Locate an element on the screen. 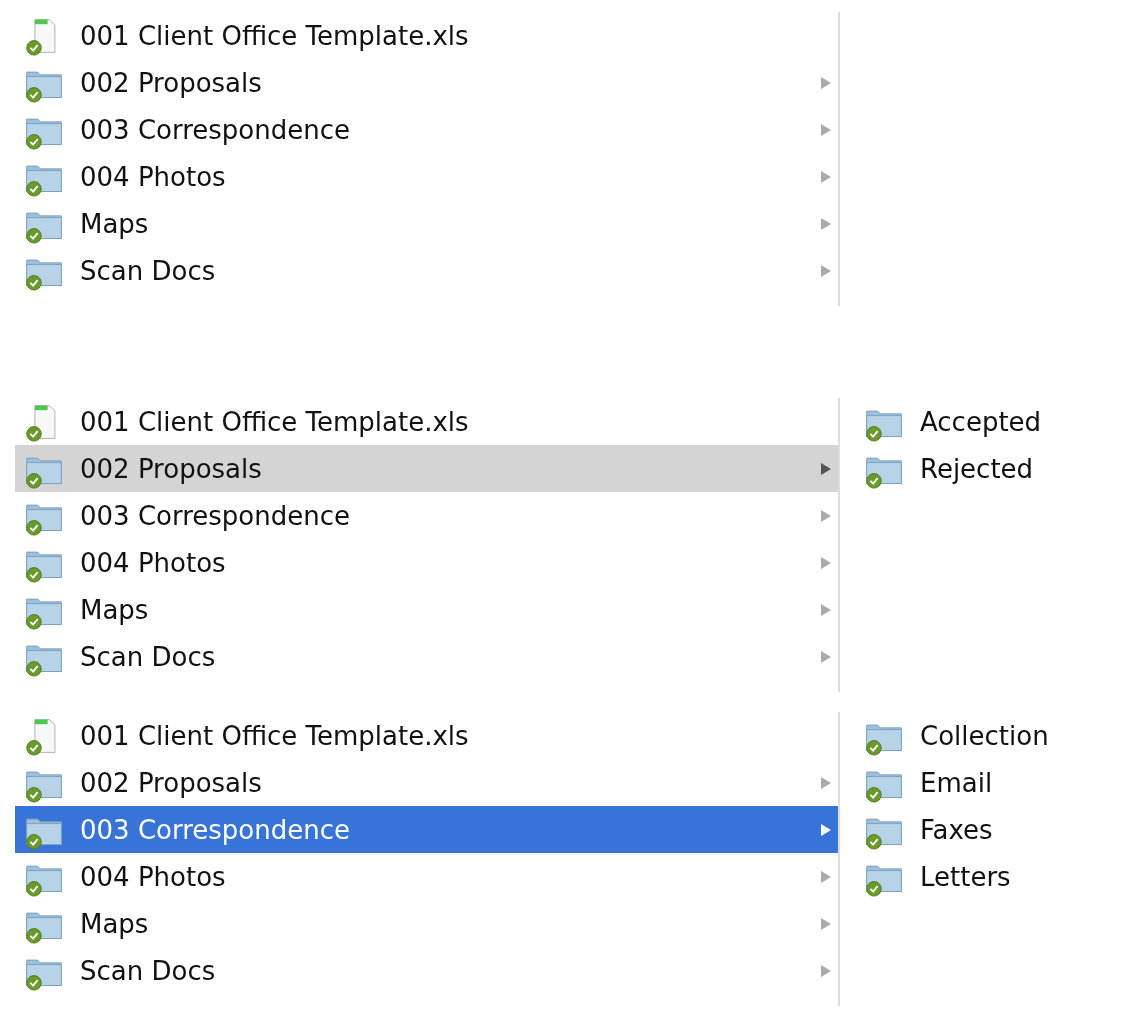  folder-item: Collection is located at coordinates (992, 735).